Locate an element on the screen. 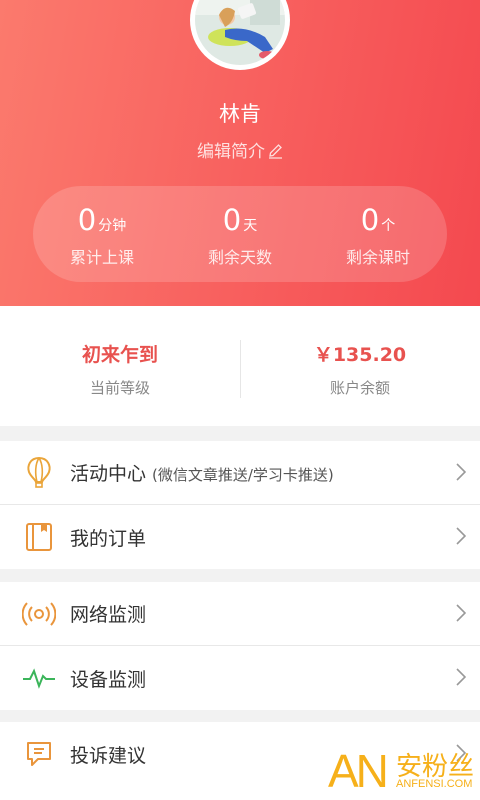 The width and height of the screenshot is (480, 800). menu-item-my-orders: 我的订单 is located at coordinates (240, 537).